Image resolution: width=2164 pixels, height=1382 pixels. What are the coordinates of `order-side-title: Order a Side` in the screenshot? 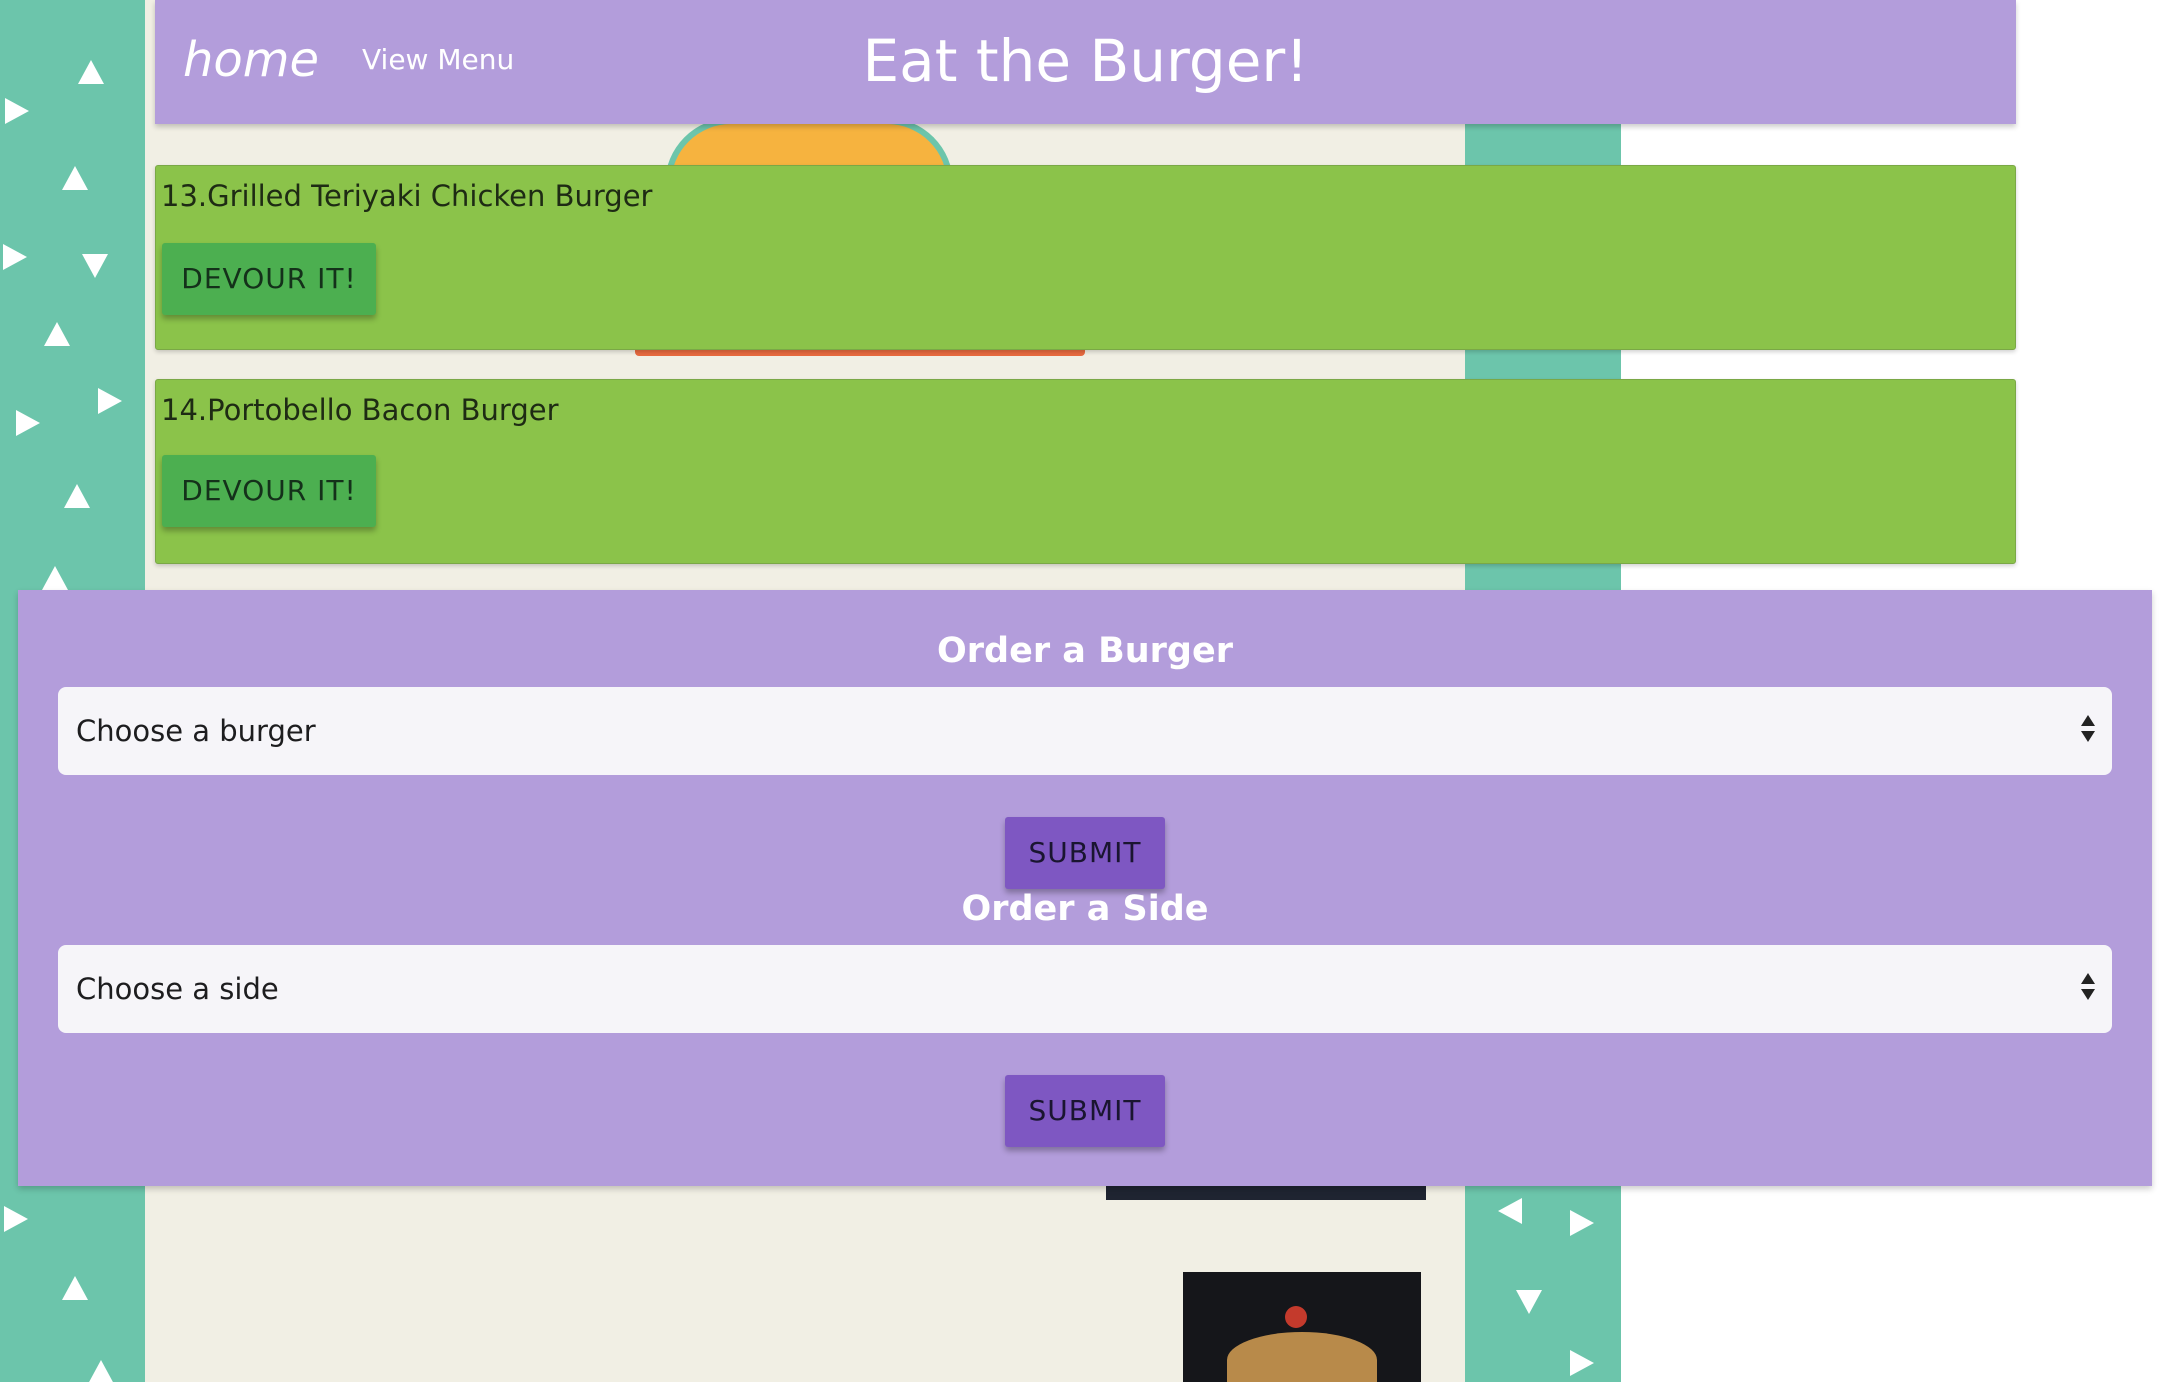 It's located at (1085, 909).